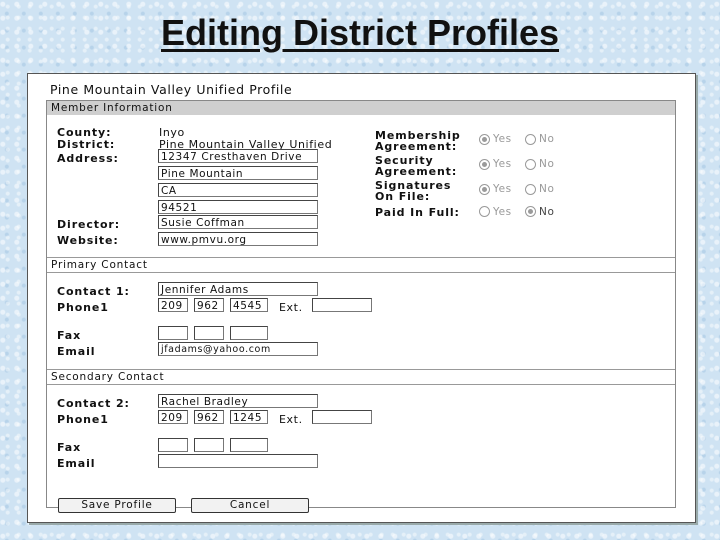 The width and height of the screenshot is (720, 540). Describe the element at coordinates (484, 211) in the screenshot. I see `paid-yes-radio` at that location.